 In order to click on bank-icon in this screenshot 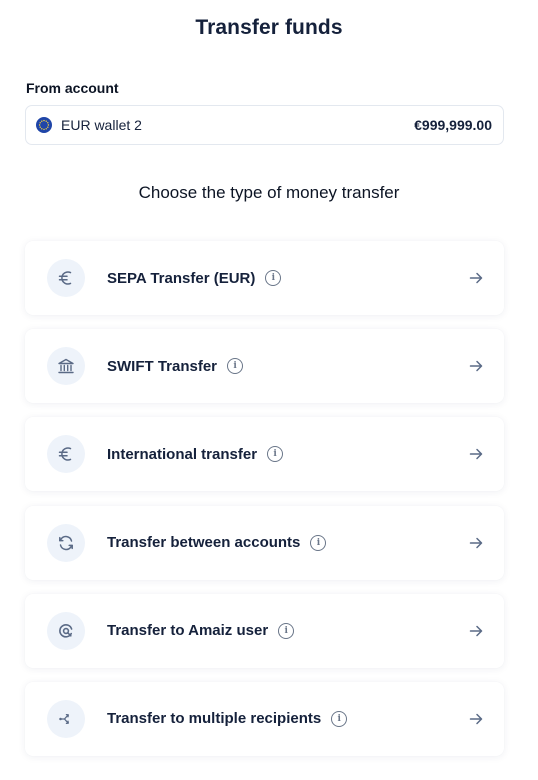, I will do `click(66, 366)`.